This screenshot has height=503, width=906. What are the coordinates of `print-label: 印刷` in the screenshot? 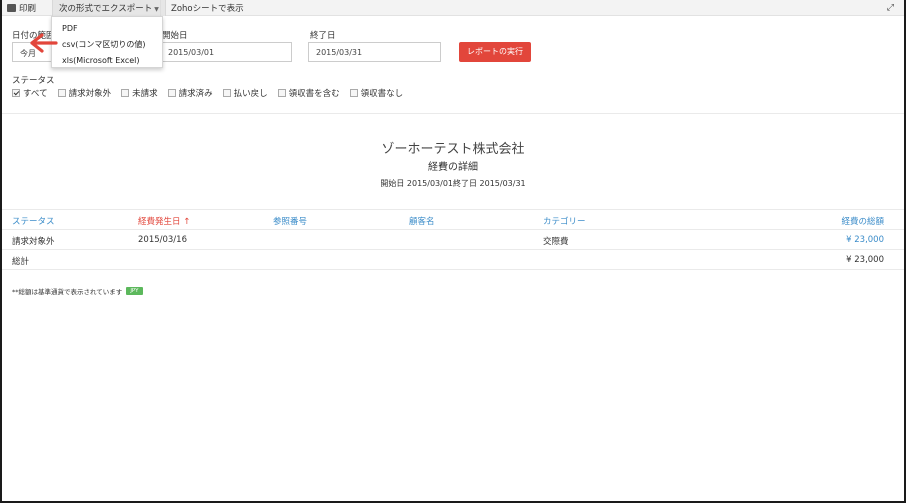 It's located at (28, 9).